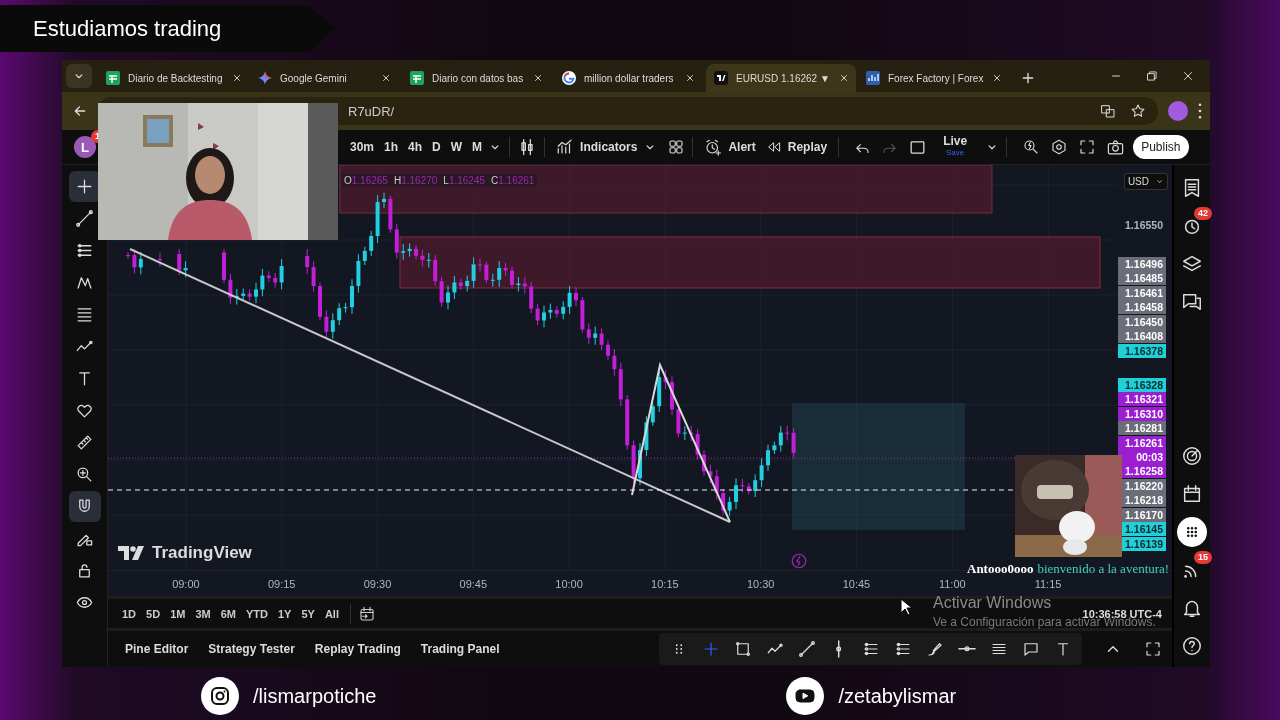 The width and height of the screenshot is (1280, 720). Describe the element at coordinates (730, 147) in the screenshot. I see `alert-button: Alert` at that location.